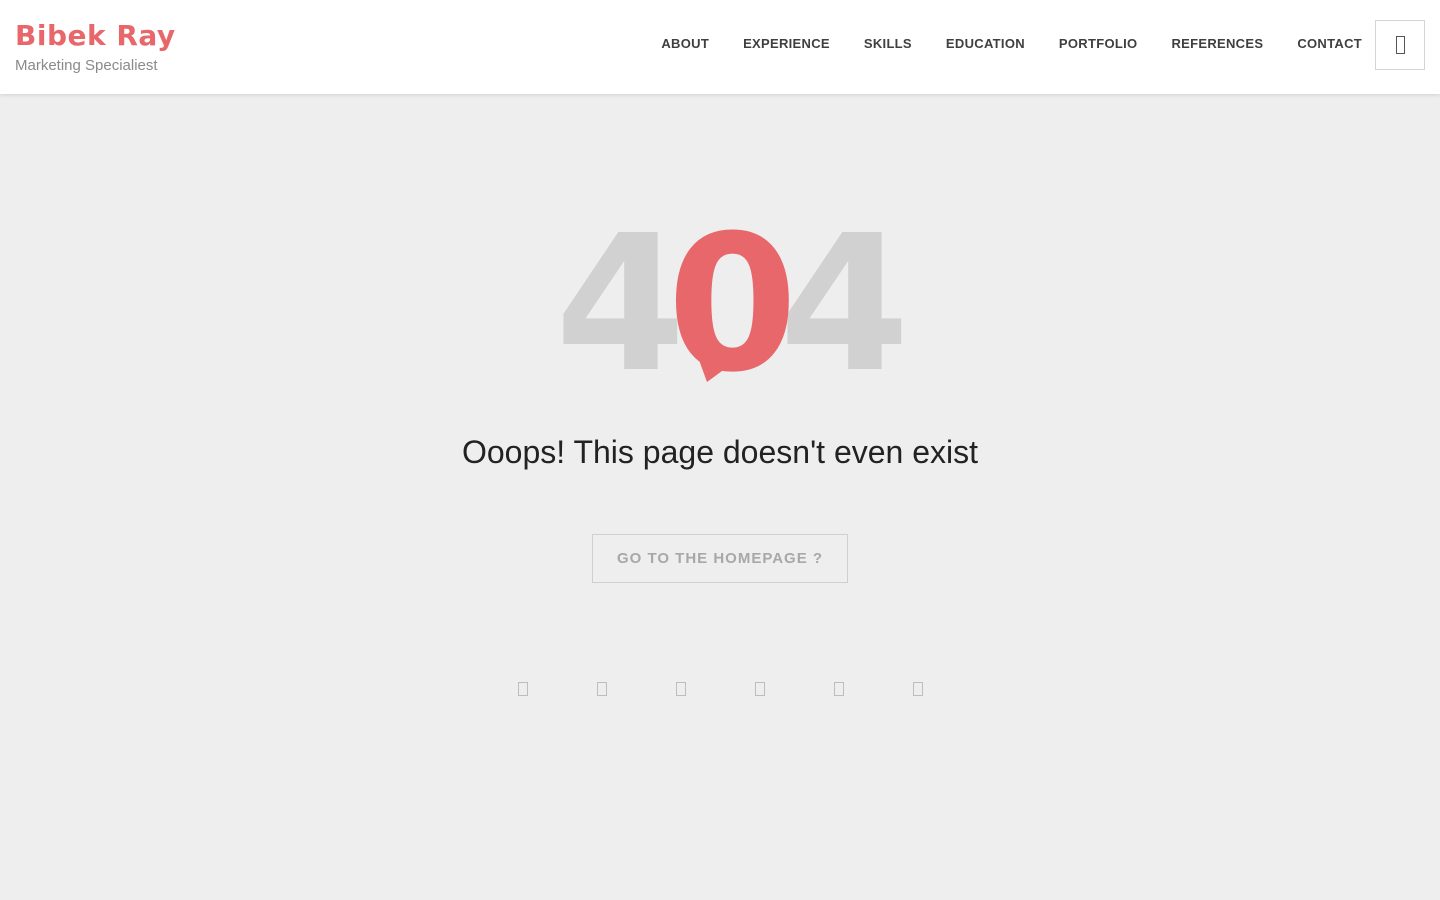  What do you see at coordinates (720, 558) in the screenshot?
I see `go-homepage-button: GO TO THE HOMEPAGE ?` at bounding box center [720, 558].